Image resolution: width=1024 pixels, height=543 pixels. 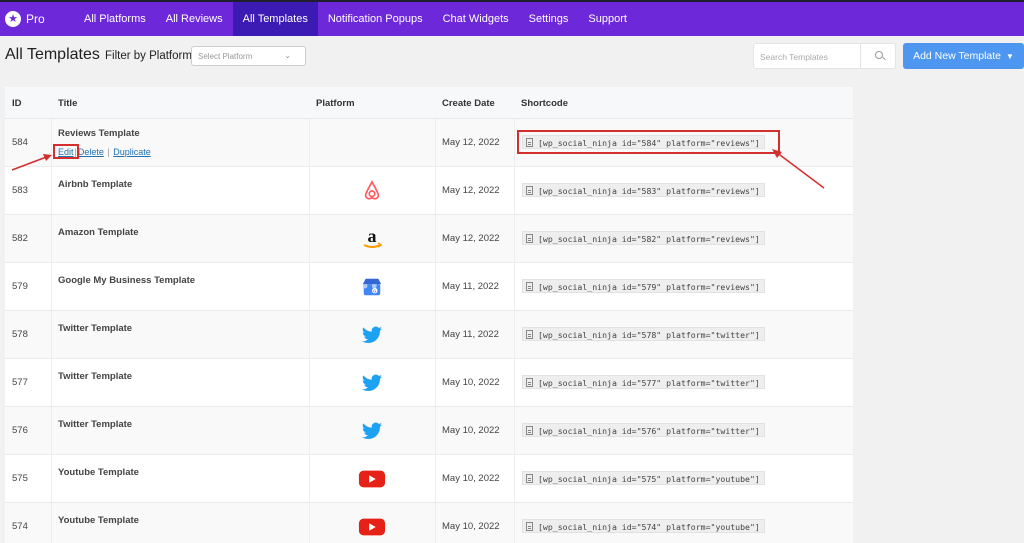 I want to click on chevron-down-icon: ⌄, so click(x=287, y=55).